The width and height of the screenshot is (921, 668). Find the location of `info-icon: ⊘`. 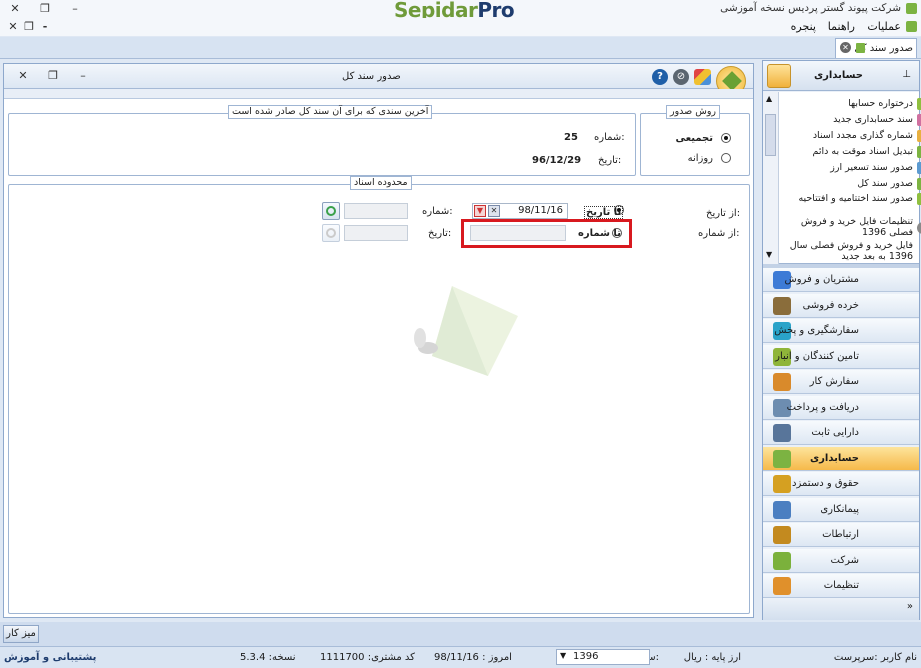

info-icon: ⊘ is located at coordinates (681, 77).